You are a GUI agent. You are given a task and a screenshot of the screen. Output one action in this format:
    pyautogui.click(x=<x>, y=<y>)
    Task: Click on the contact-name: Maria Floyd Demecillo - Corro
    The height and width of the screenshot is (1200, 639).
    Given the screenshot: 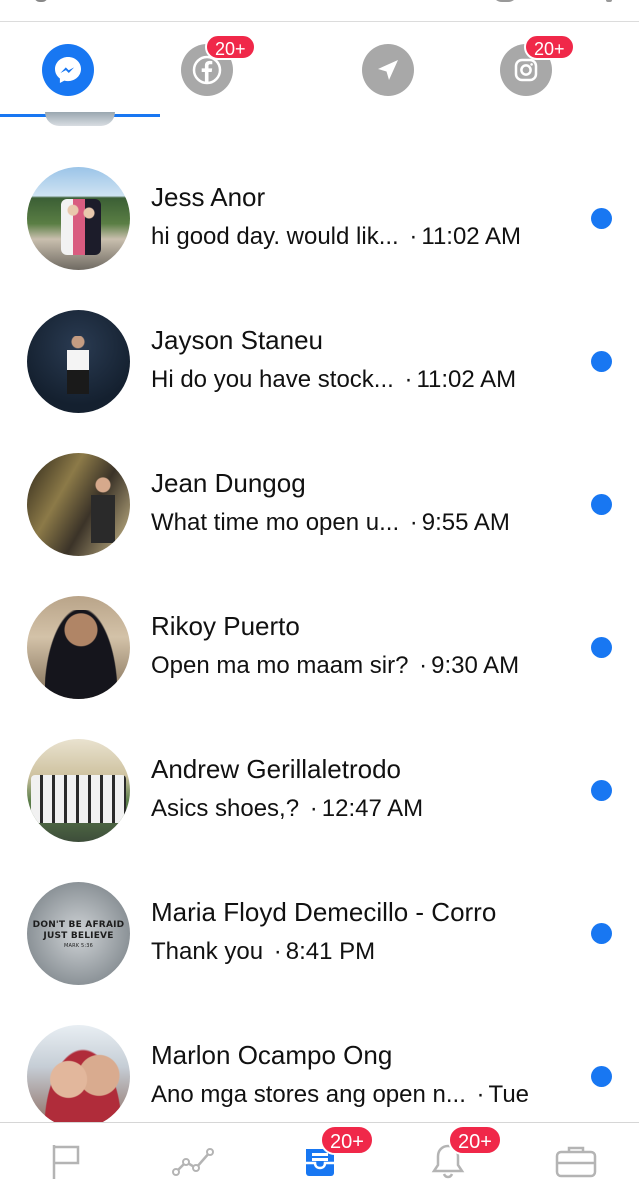 What is the action you would take?
    pyautogui.click(x=324, y=912)
    